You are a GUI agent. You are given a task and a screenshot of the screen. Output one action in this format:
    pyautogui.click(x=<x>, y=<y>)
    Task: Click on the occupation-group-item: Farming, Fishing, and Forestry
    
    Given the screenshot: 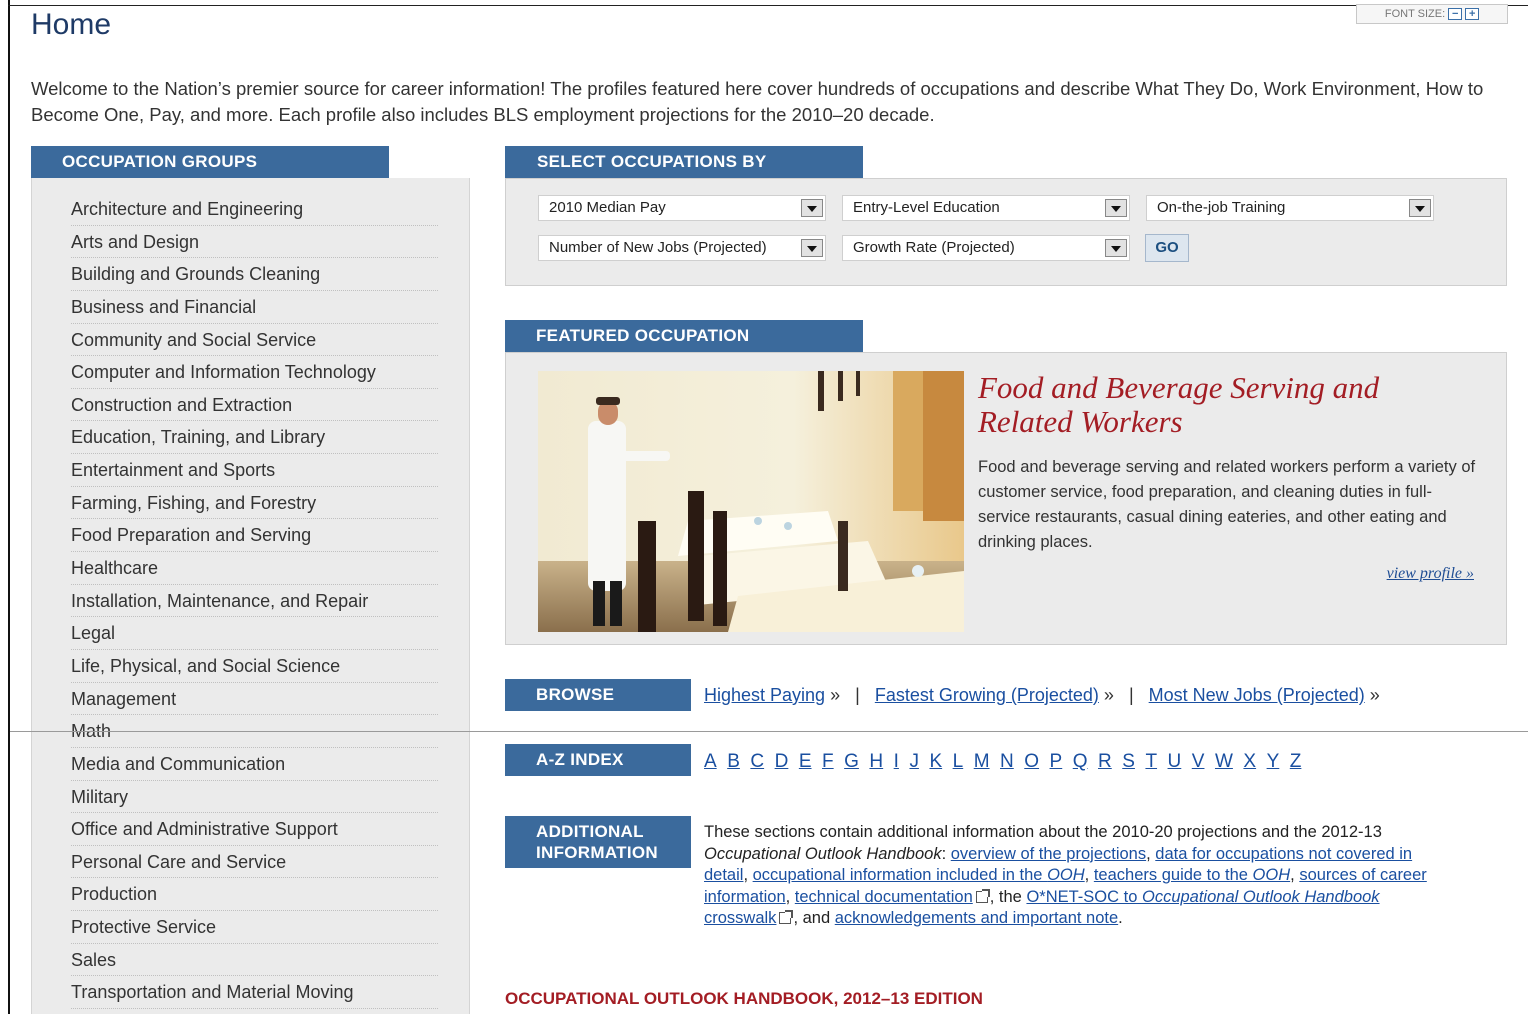 What is the action you would take?
    pyautogui.click(x=254, y=503)
    